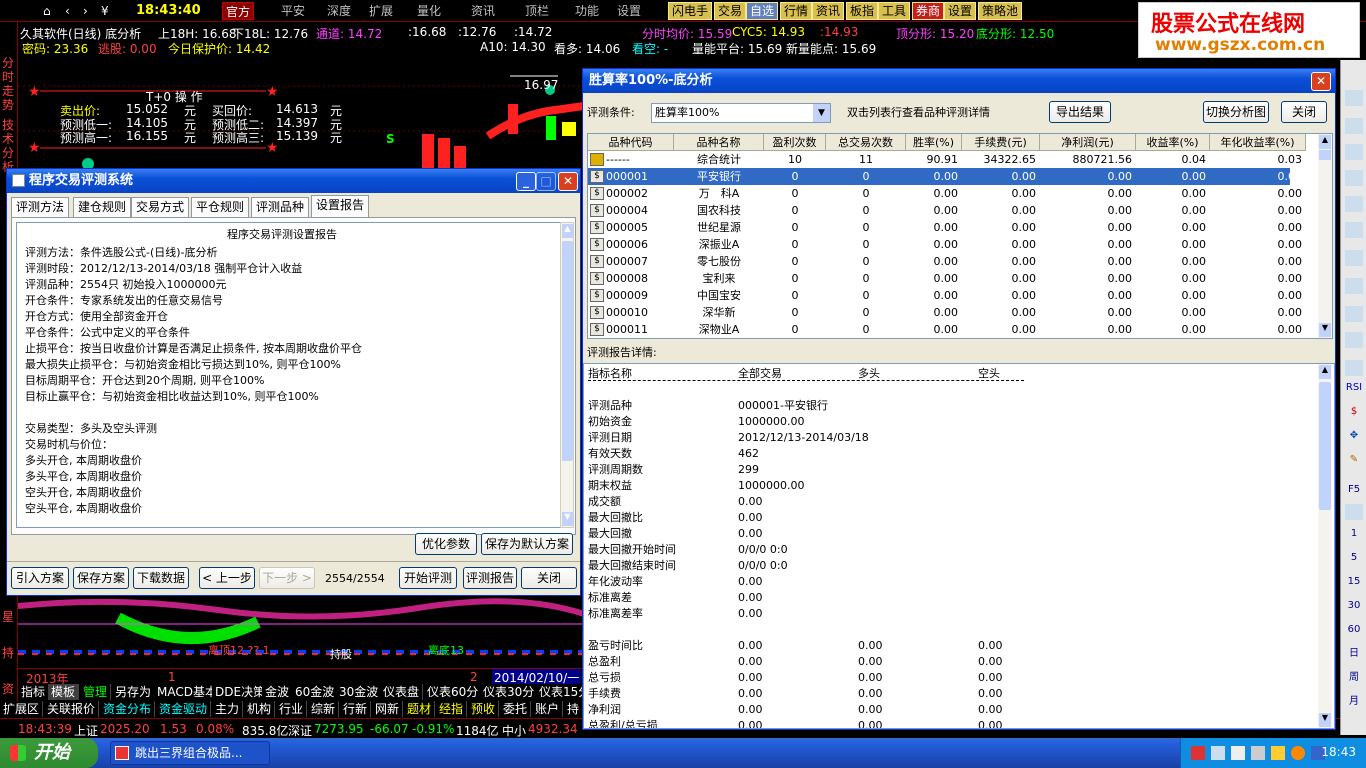 This screenshot has width=1366, height=768. I want to click on pen-icon: ✎, so click(1354, 460).